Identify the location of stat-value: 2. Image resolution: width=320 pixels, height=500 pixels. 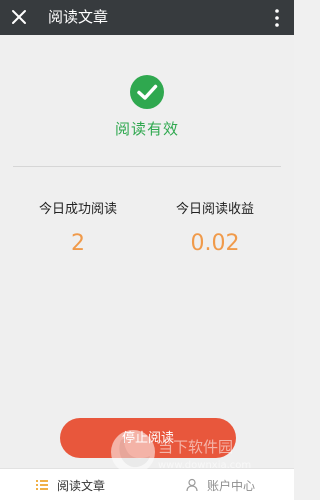
(78, 243).